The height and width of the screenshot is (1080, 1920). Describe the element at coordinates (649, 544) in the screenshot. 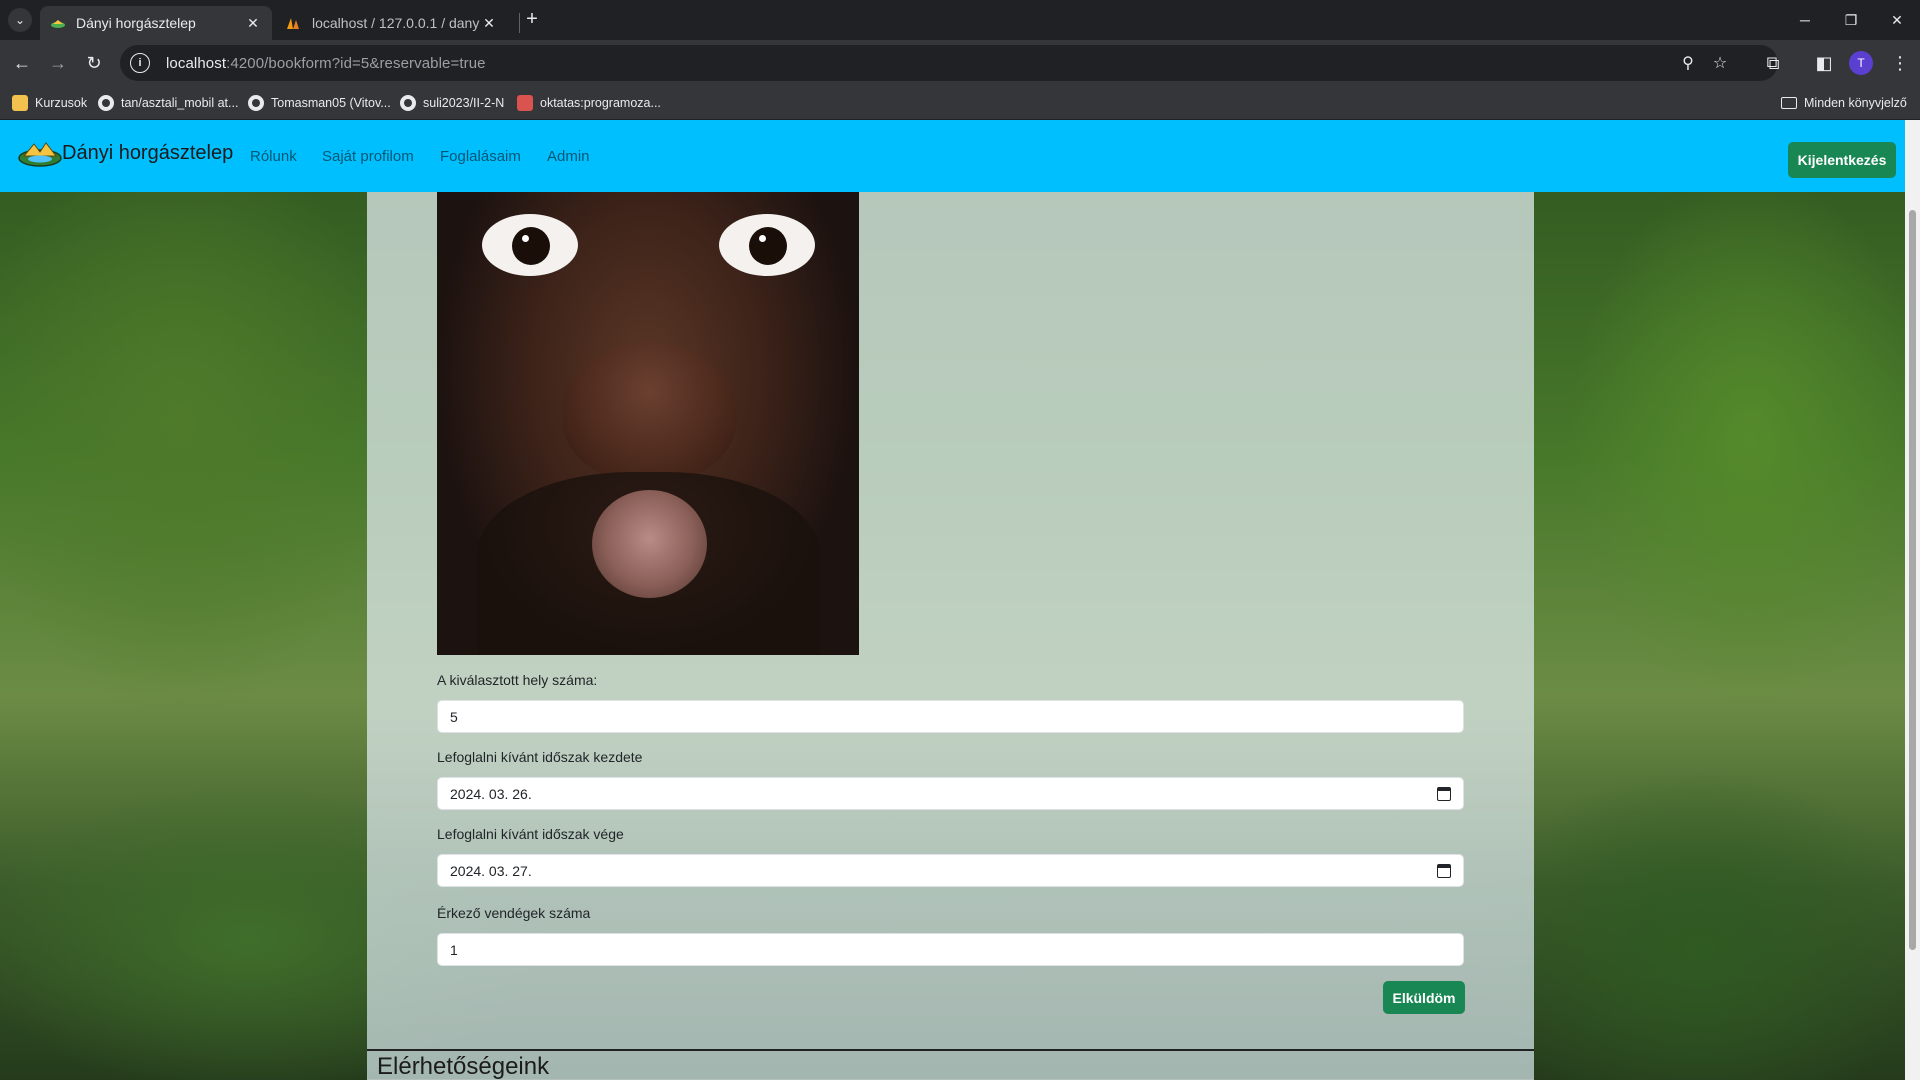

I see `photo-lips` at that location.